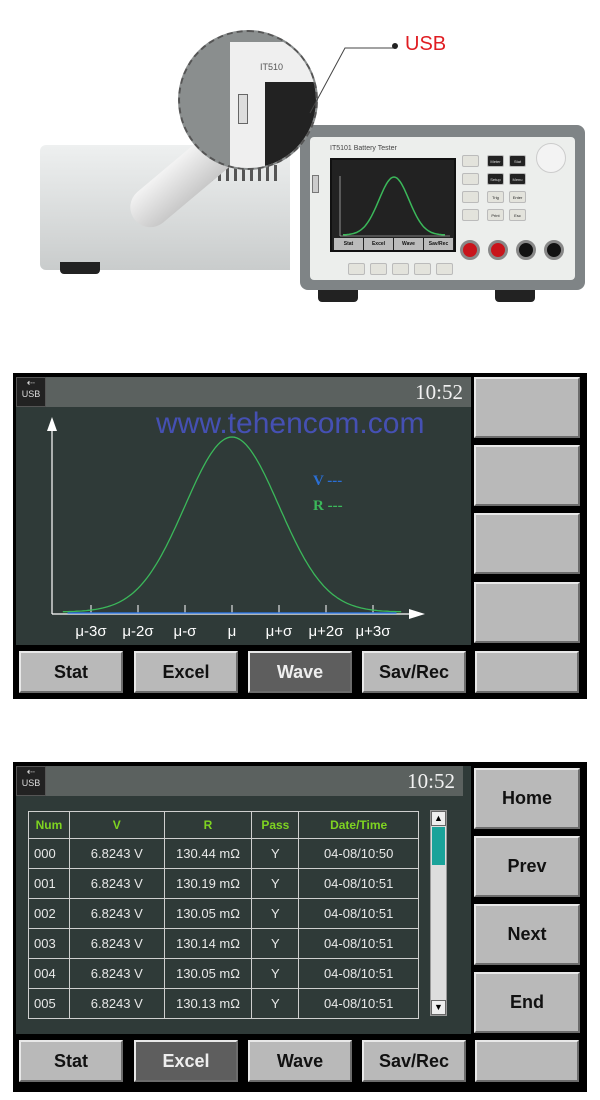  Describe the element at coordinates (517, 215) in the screenshot. I see `device-key: Esc` at that location.